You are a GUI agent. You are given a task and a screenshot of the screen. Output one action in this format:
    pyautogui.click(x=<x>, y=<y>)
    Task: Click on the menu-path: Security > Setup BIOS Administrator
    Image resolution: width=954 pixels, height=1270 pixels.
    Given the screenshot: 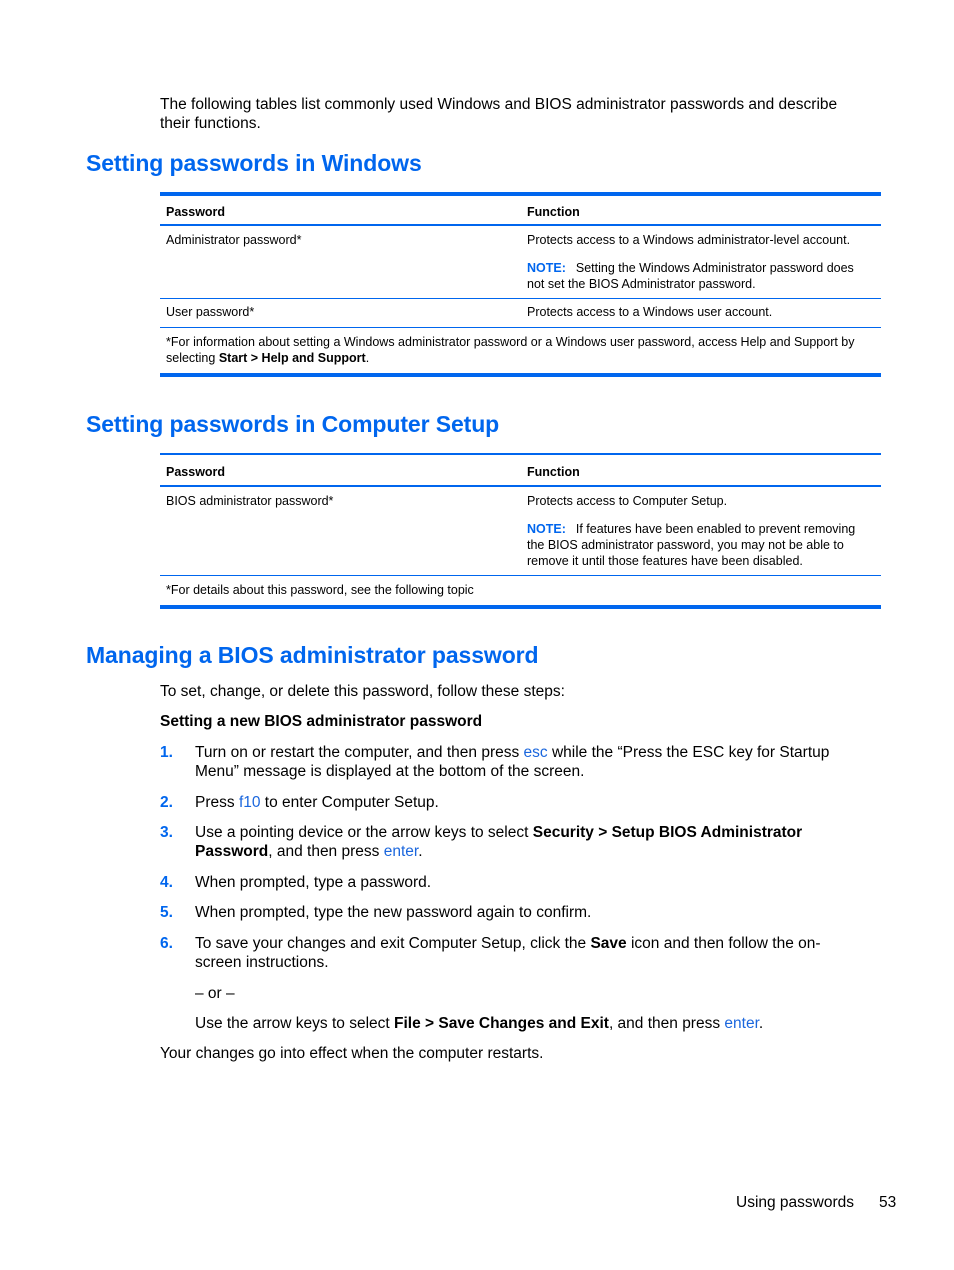 What is the action you would take?
    pyautogui.click(x=667, y=832)
    